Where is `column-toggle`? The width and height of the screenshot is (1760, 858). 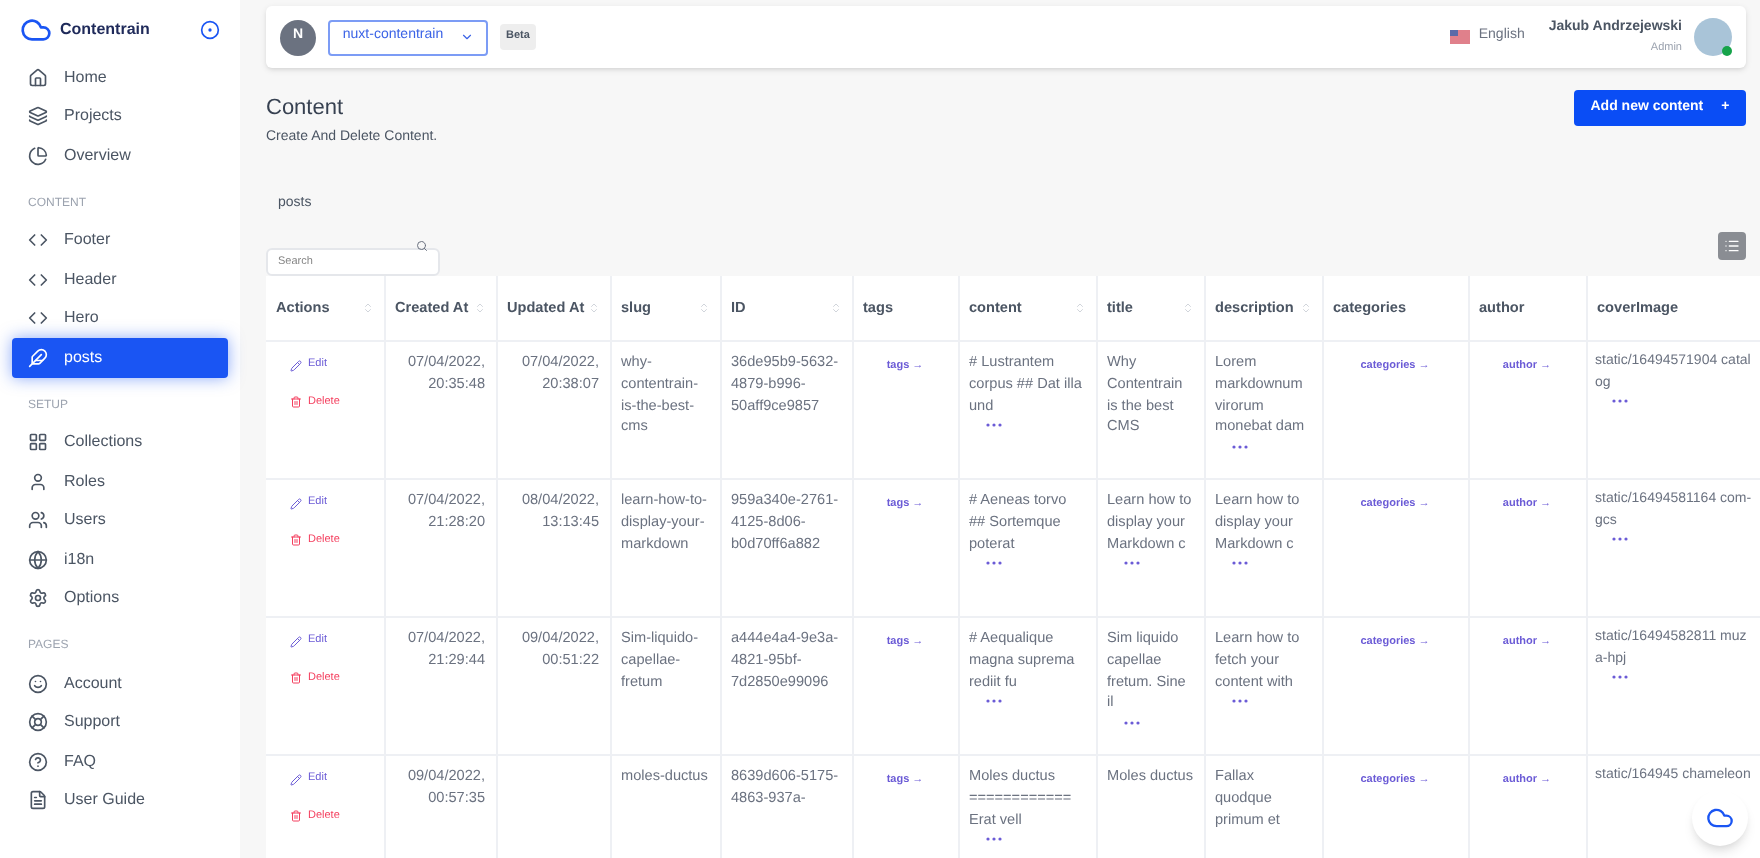 column-toggle is located at coordinates (1732, 245).